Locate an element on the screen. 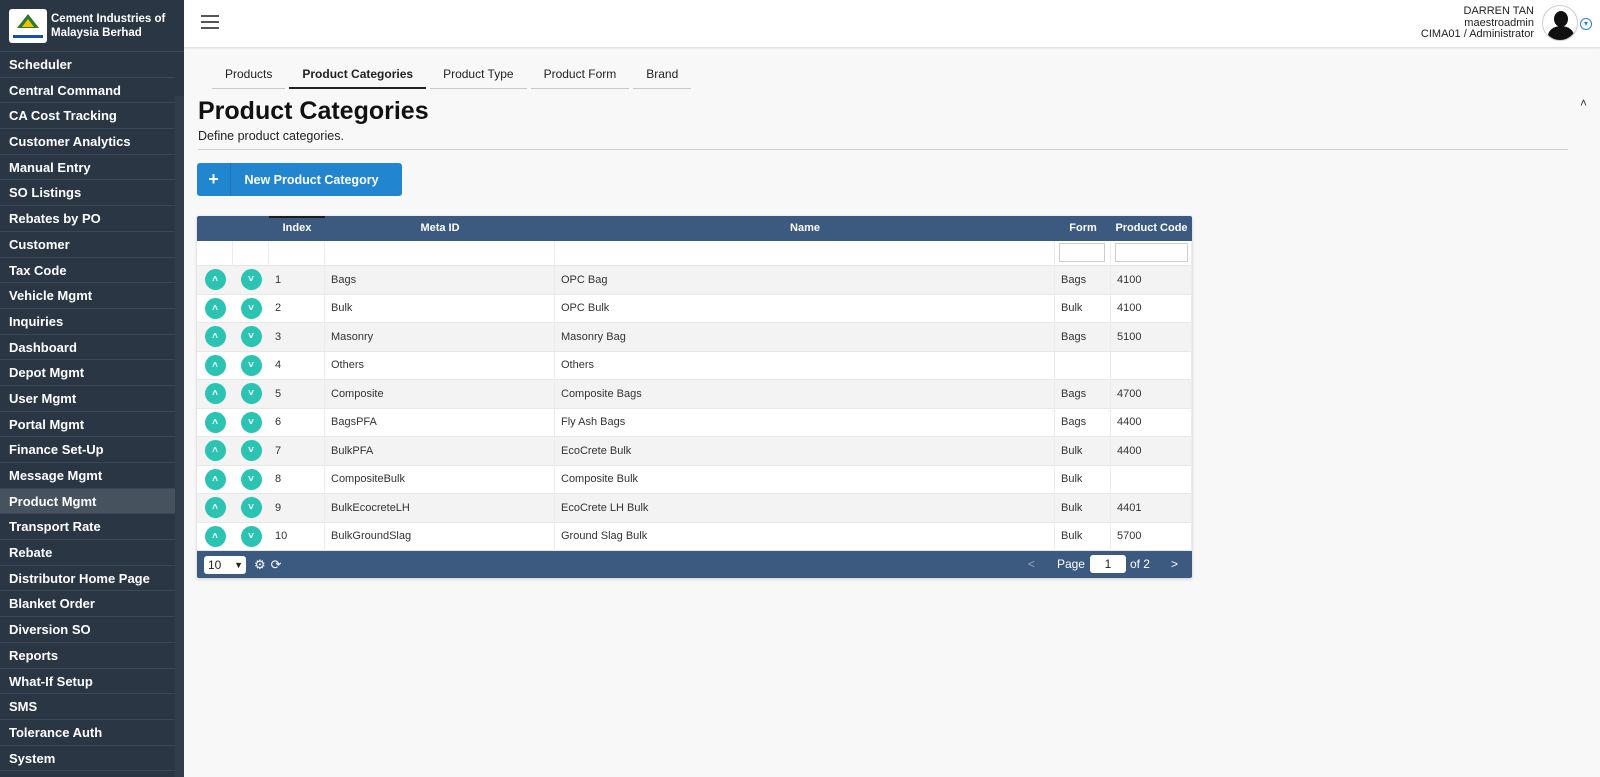 The width and height of the screenshot is (1600, 777). table-row: ˄ ˅ 5 Composite Composite Bags Bags 4700 is located at coordinates (694, 394).